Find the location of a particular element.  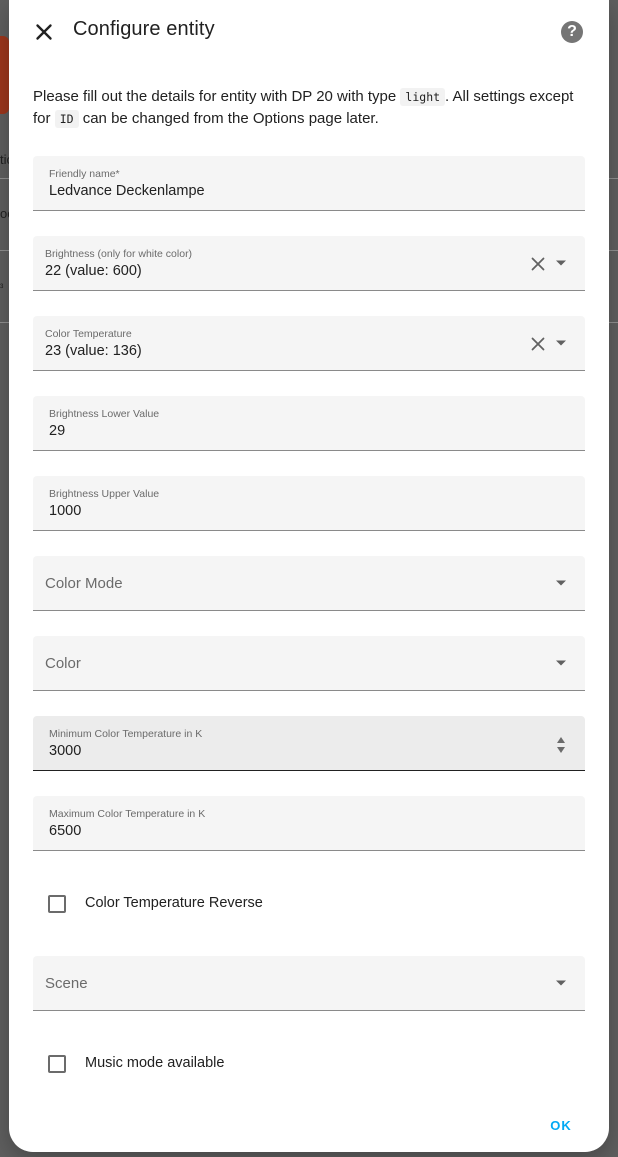

min-color-temperature-field: Minimum Color Temperature in K 3000 is located at coordinates (309, 743).